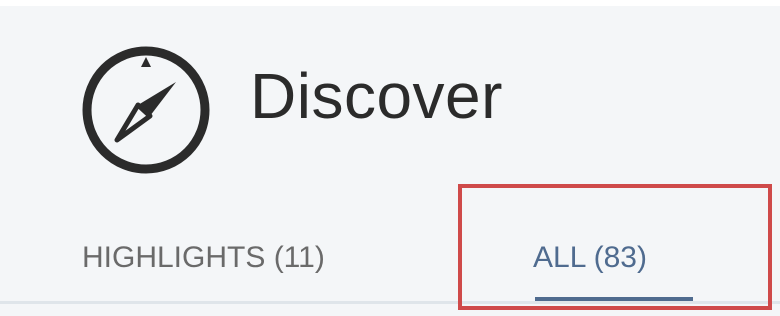  Describe the element at coordinates (203, 258) in the screenshot. I see `tab-highlights: HIGHLIGHTS (11)` at that location.